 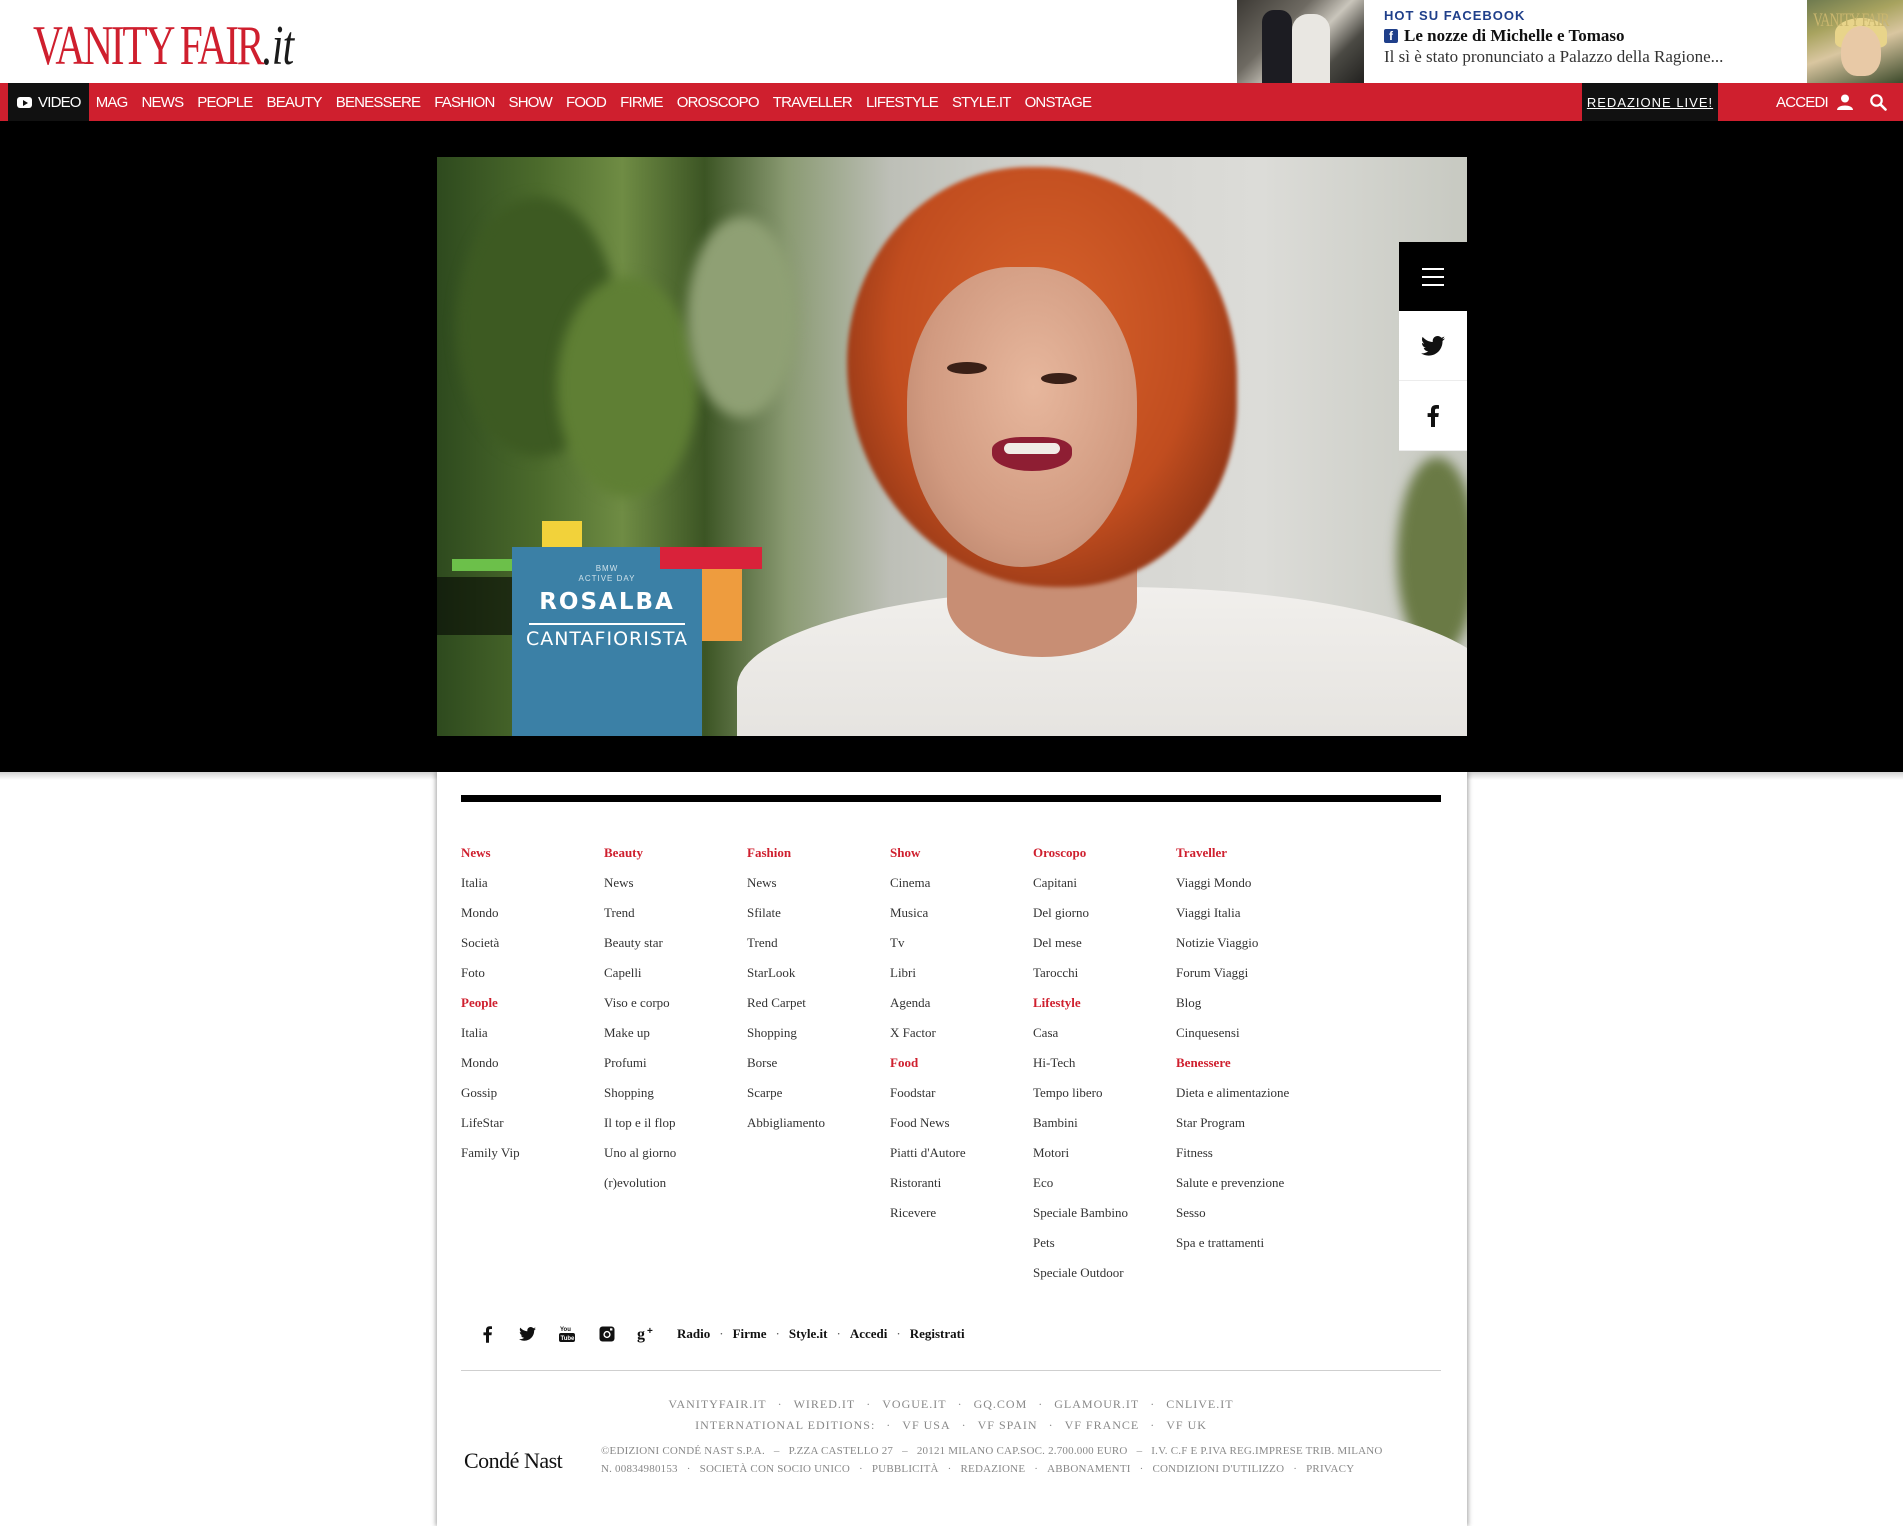 What do you see at coordinates (961, 1159) in the screenshot?
I see `footer-link-piatti-d-autore: Piatti d'Autore` at bounding box center [961, 1159].